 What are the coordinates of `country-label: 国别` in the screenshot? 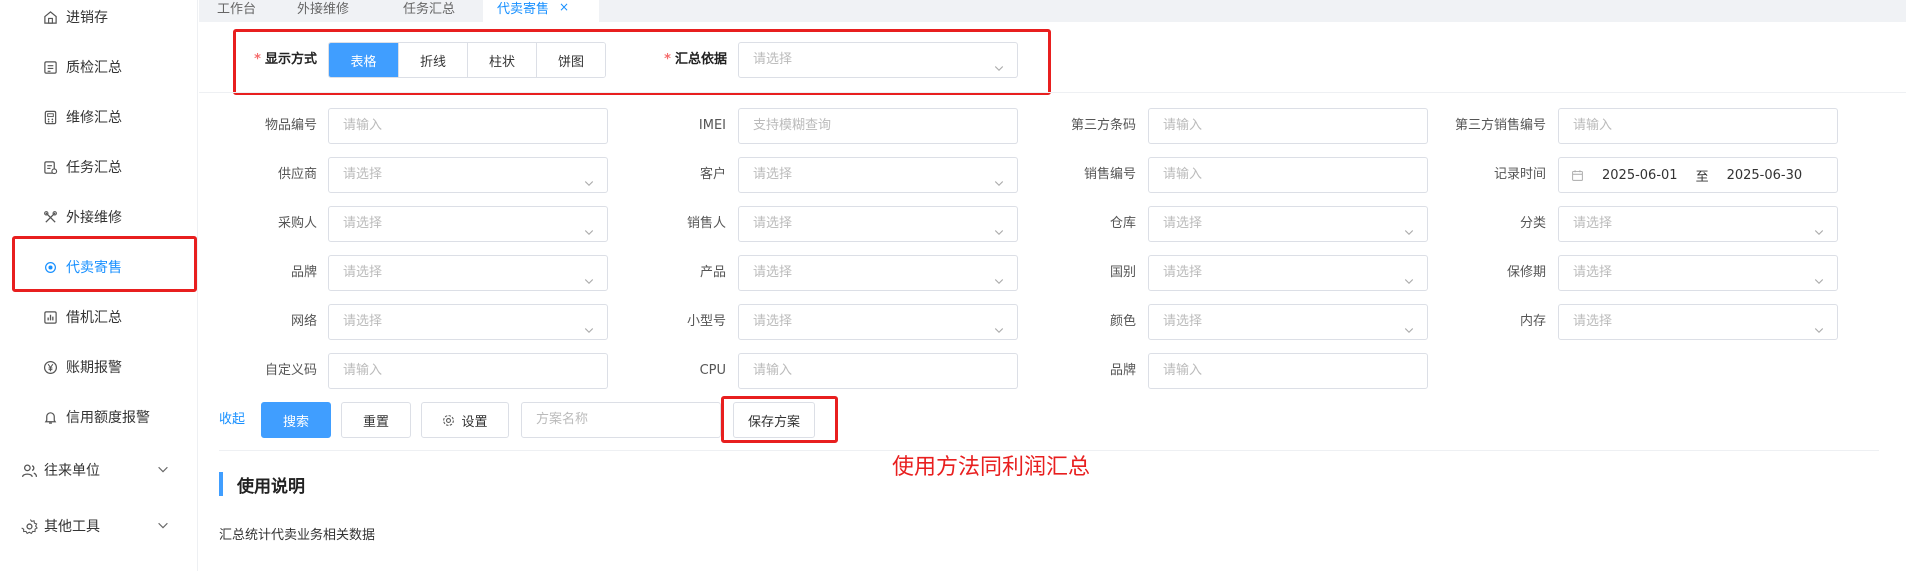 It's located at (1122, 272).